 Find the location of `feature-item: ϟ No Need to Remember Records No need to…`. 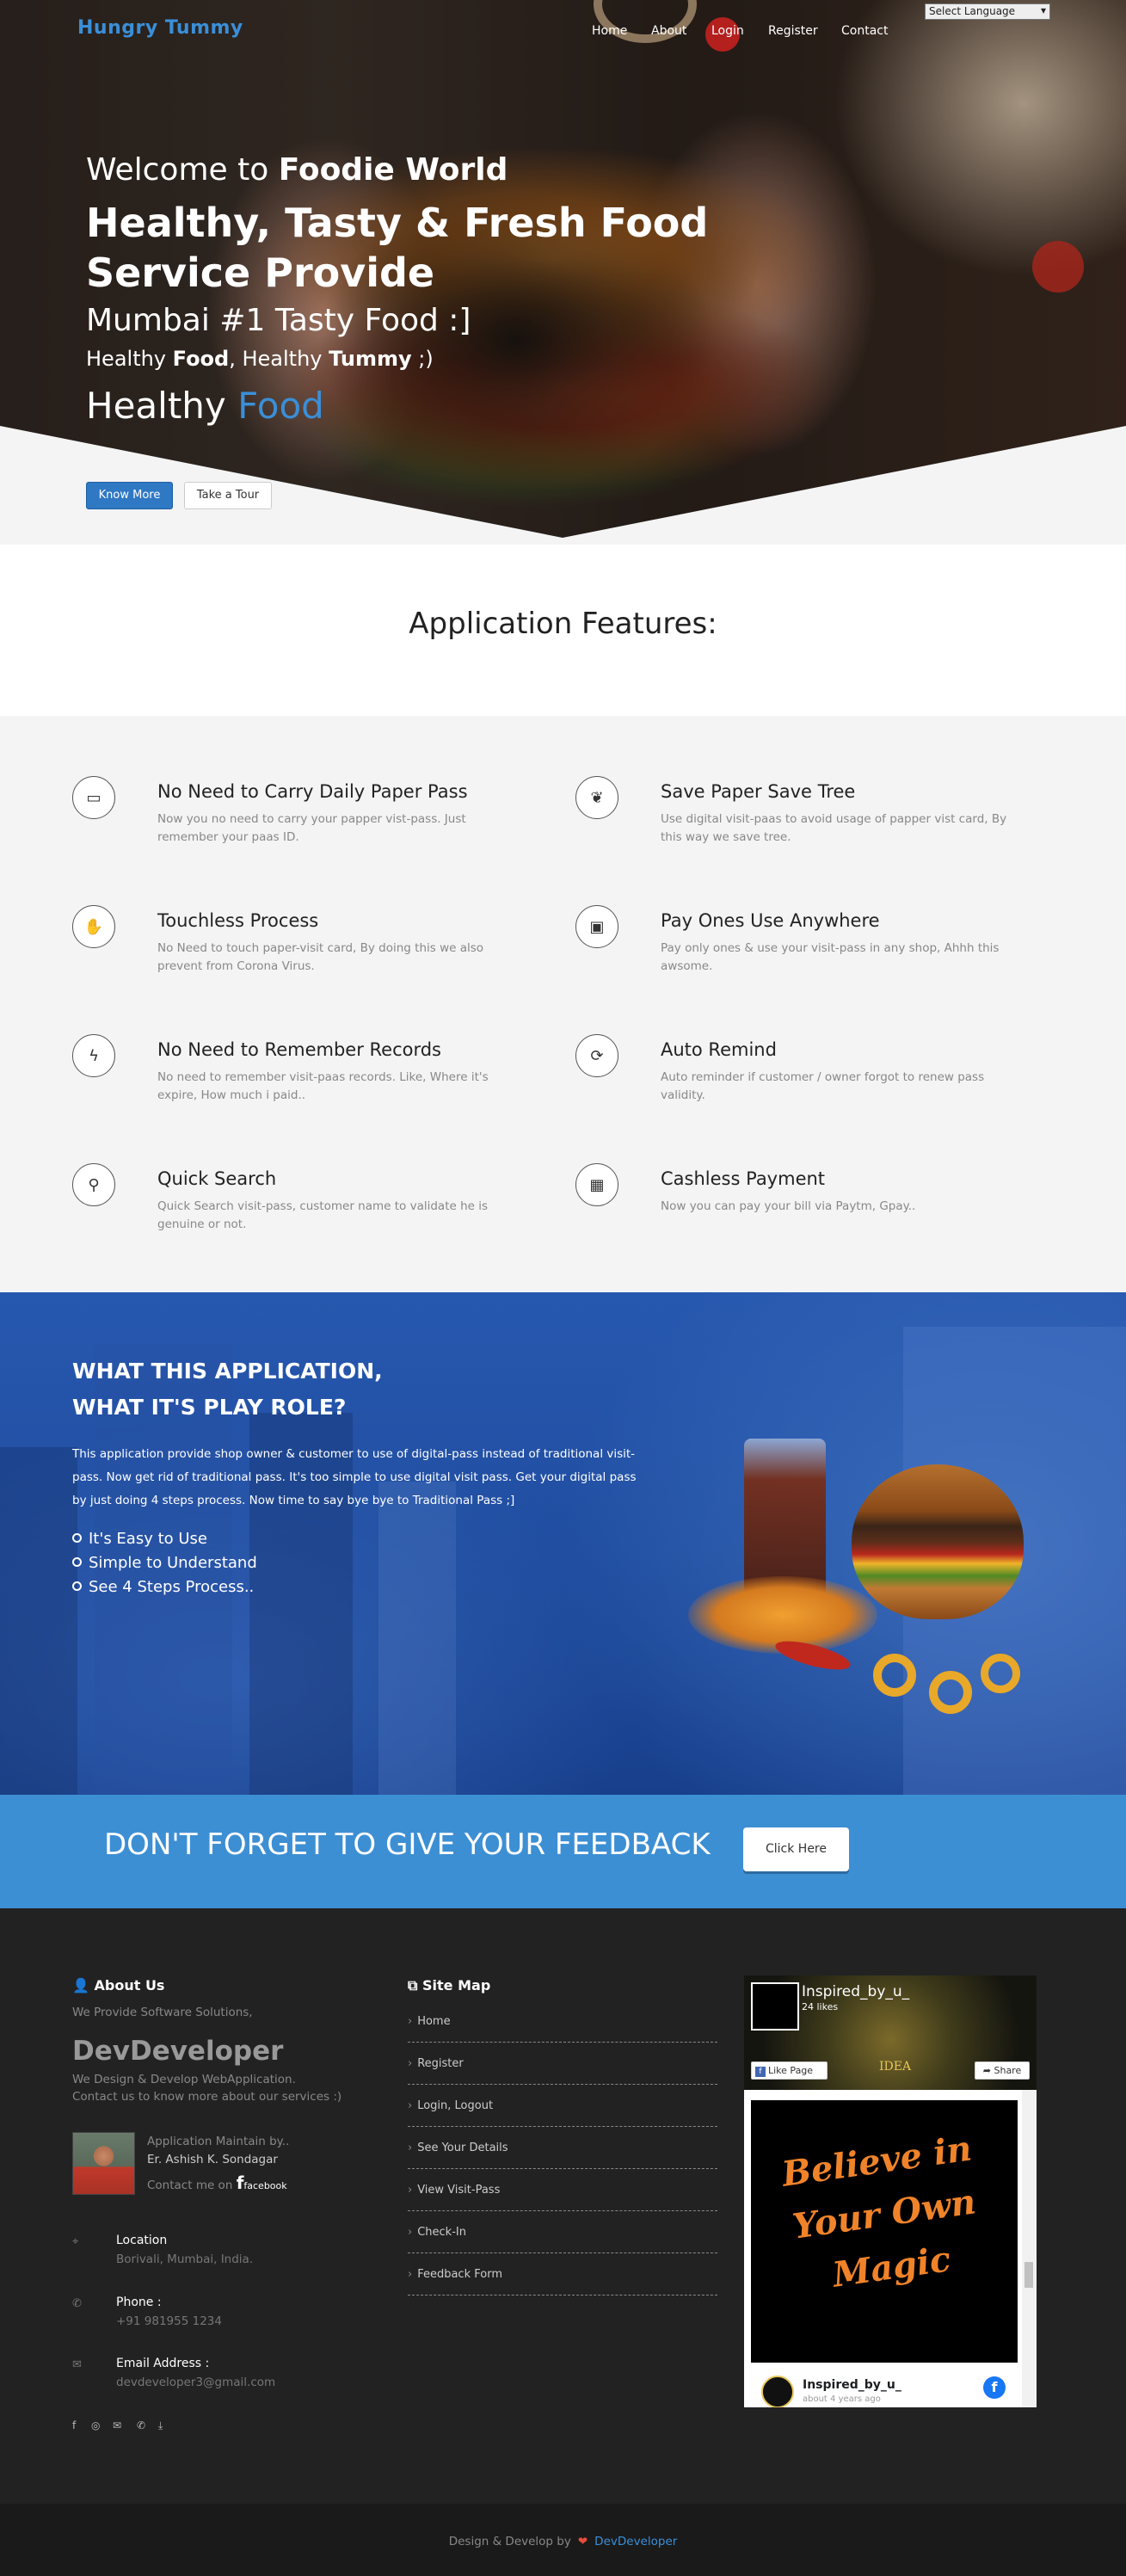

feature-item: ϟ No Need to Remember Records No need to… is located at coordinates (304, 1081).